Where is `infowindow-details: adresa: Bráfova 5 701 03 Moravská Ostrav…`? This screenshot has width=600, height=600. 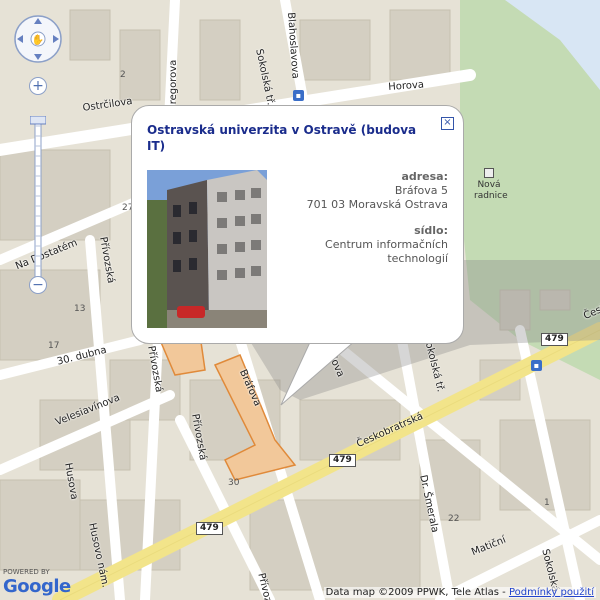 infowindow-details: adresa: Bráfova 5 701 03 Moravská Ostrav… is located at coordinates (363, 218).